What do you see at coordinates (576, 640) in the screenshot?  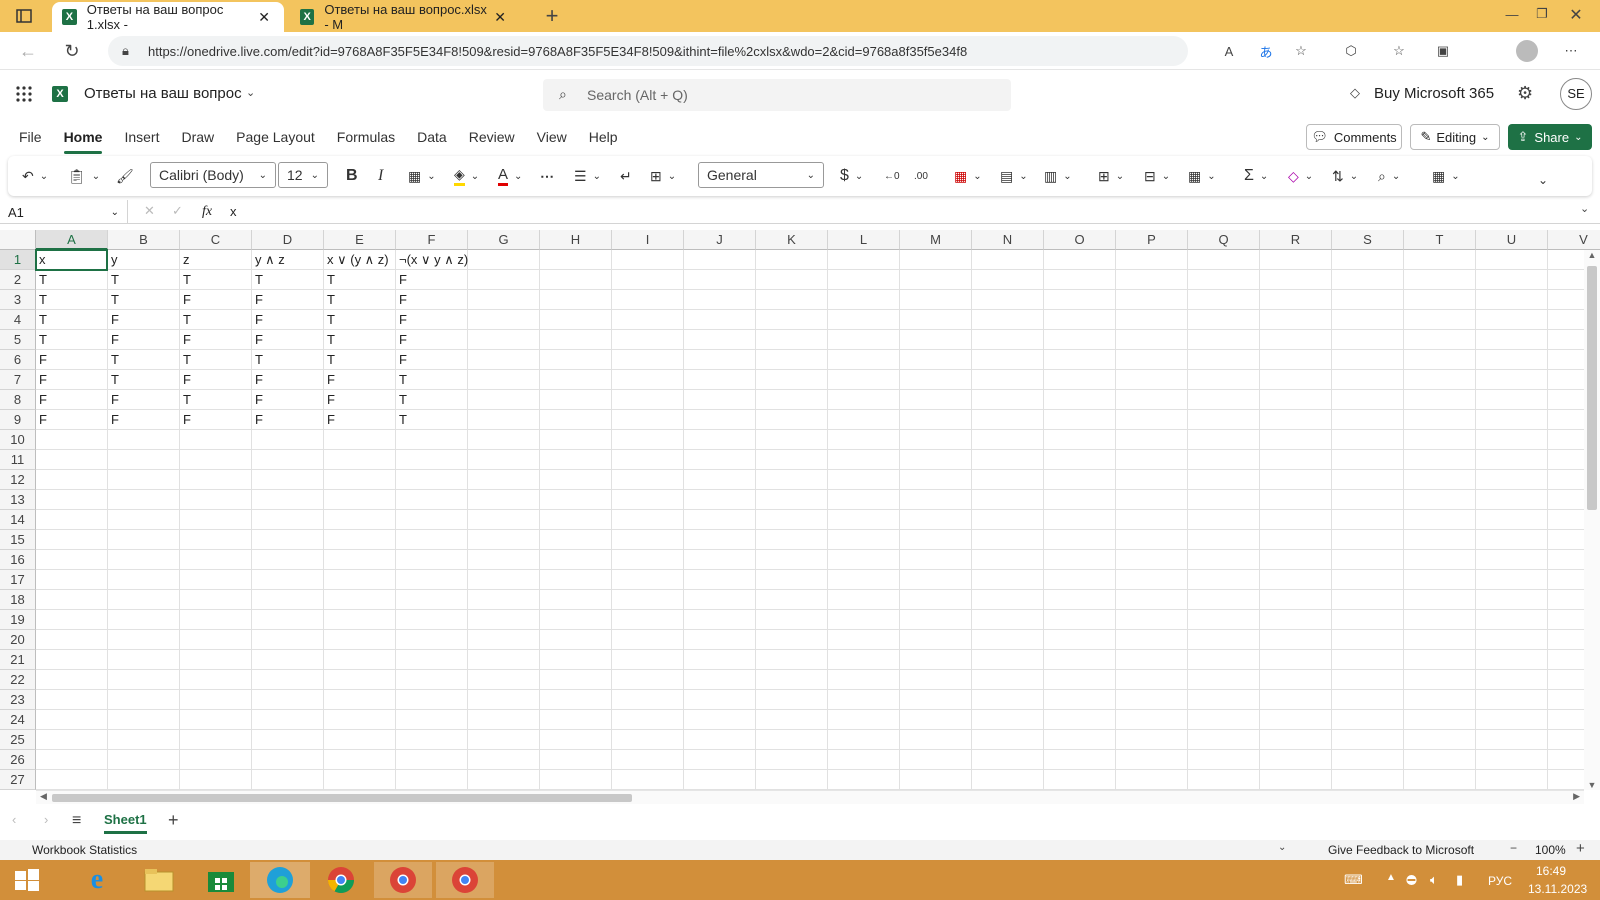 I see `cell-h20` at bounding box center [576, 640].